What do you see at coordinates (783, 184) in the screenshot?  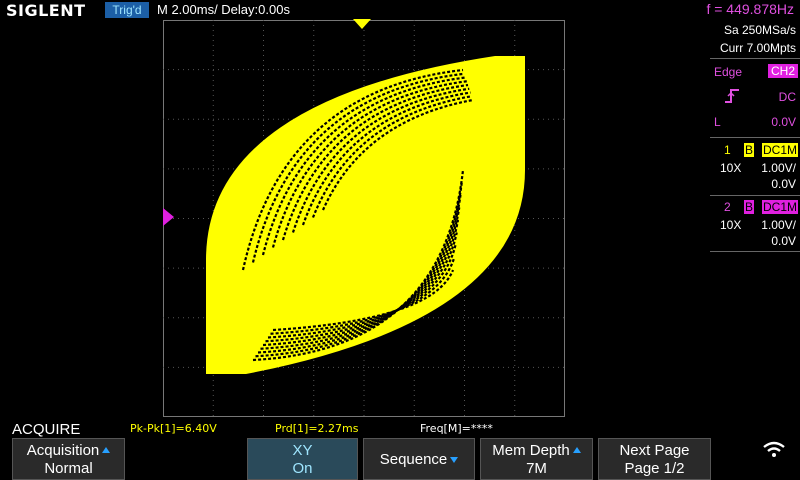 I see `ch1-offset: 0.0V` at bounding box center [783, 184].